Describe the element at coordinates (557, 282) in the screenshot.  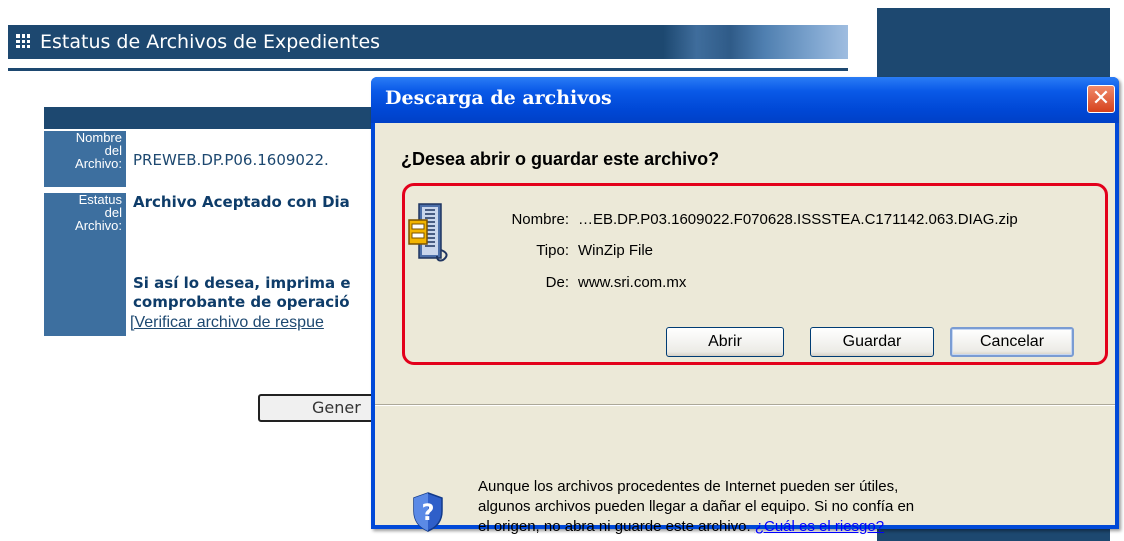
I see `from-label: De:` at that location.